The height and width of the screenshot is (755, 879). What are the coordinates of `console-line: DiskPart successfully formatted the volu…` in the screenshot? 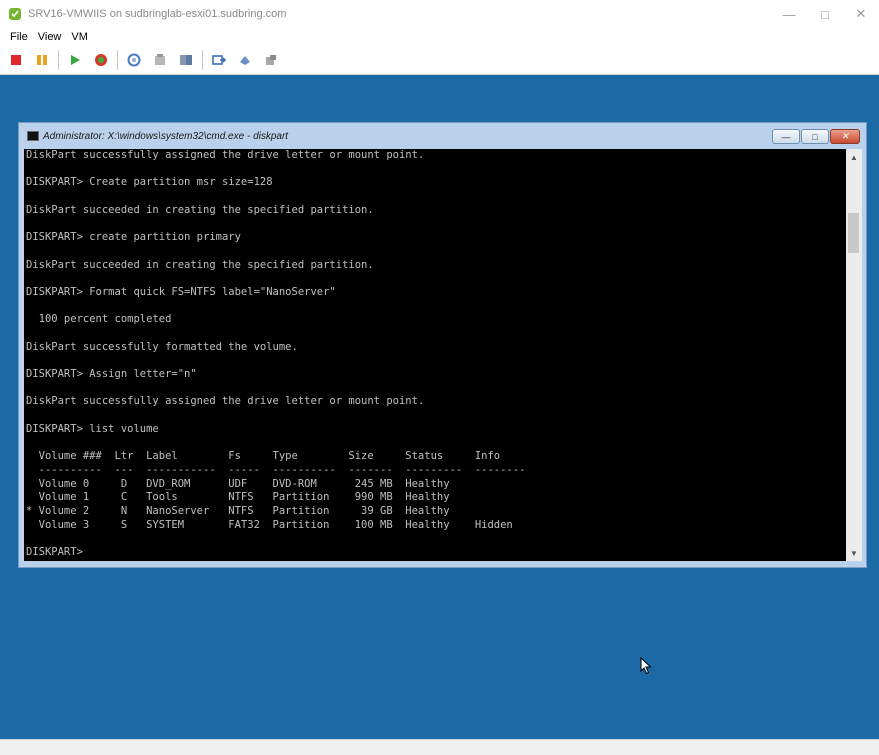 It's located at (162, 346).